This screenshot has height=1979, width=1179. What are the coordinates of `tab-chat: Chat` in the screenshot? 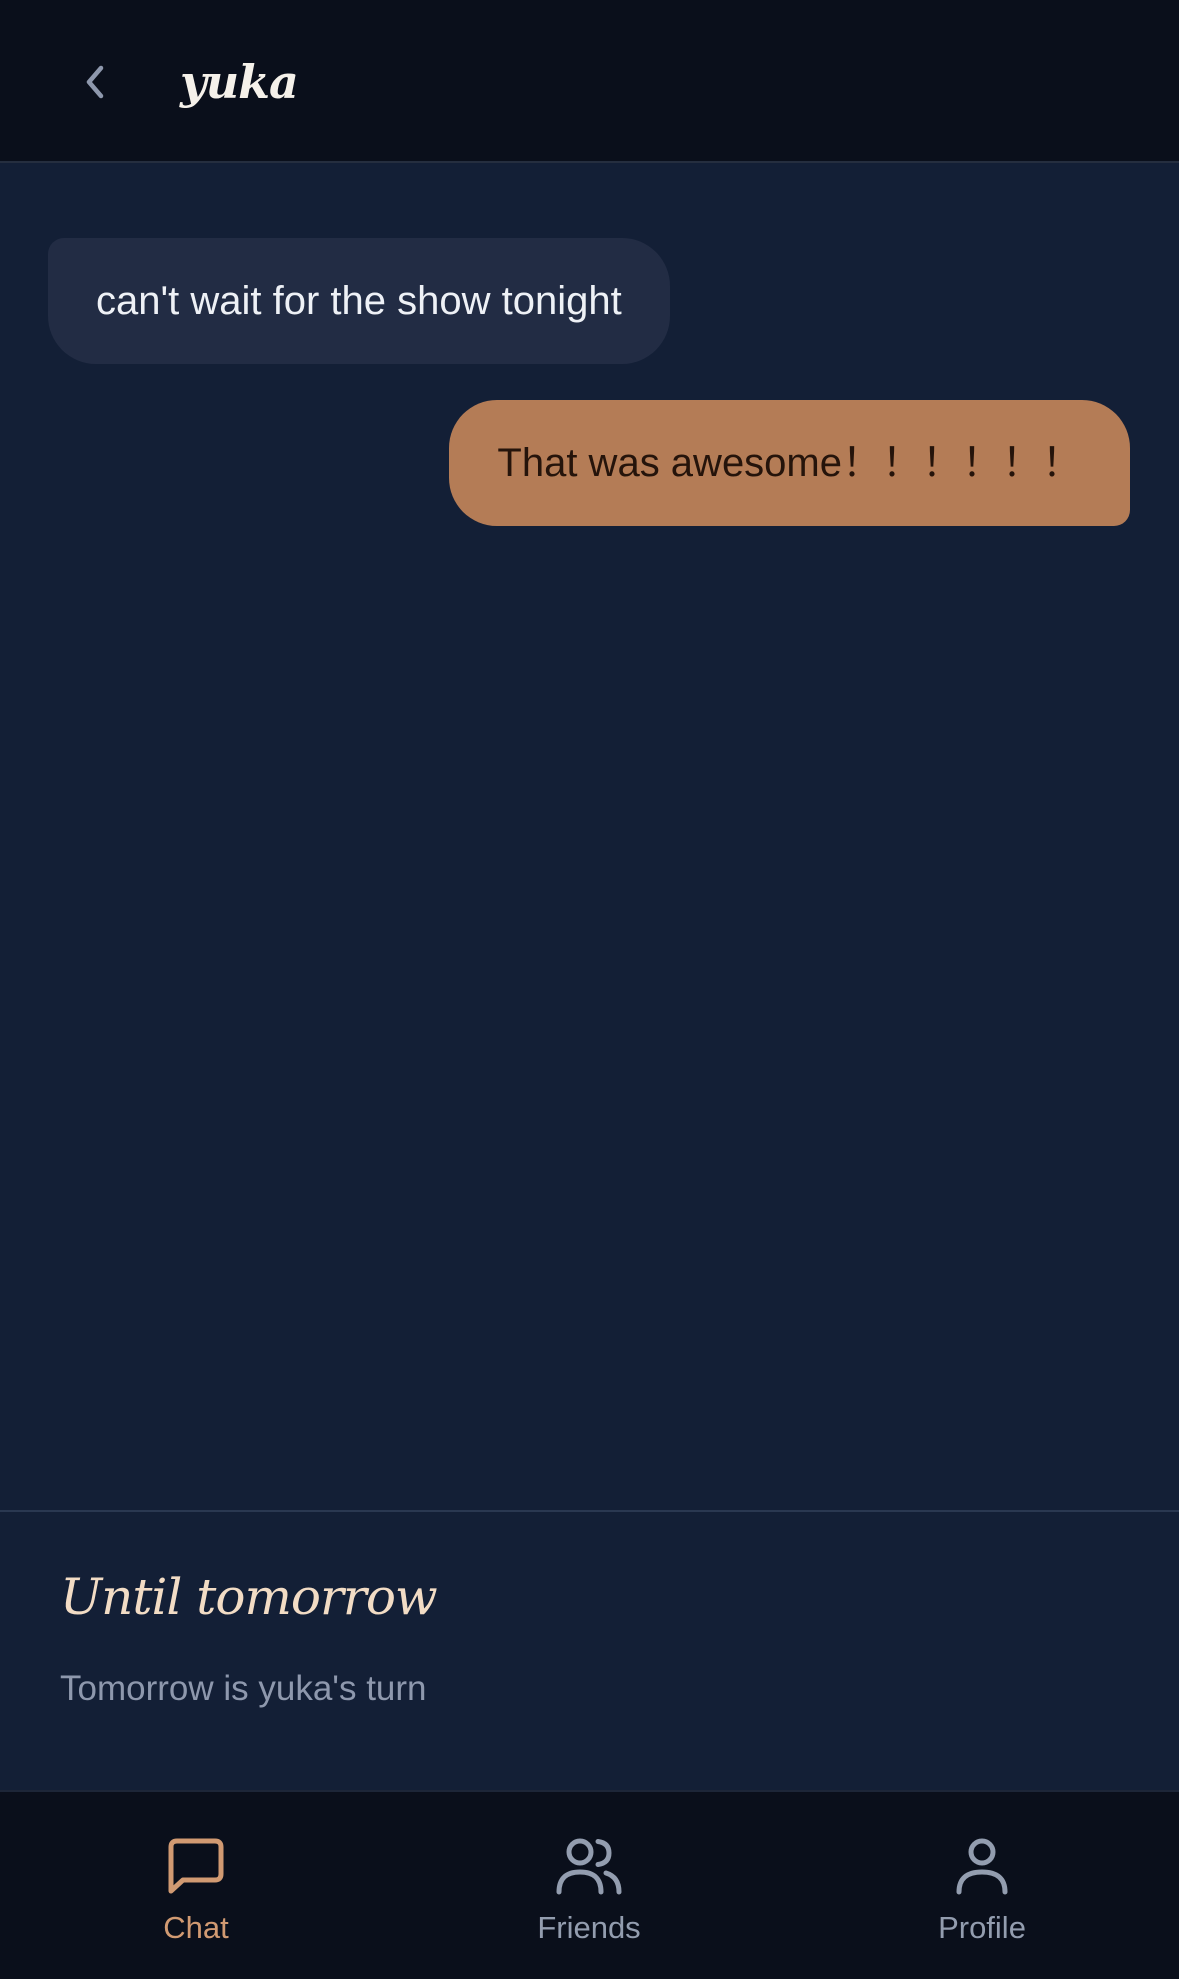 It's located at (196, 1885).